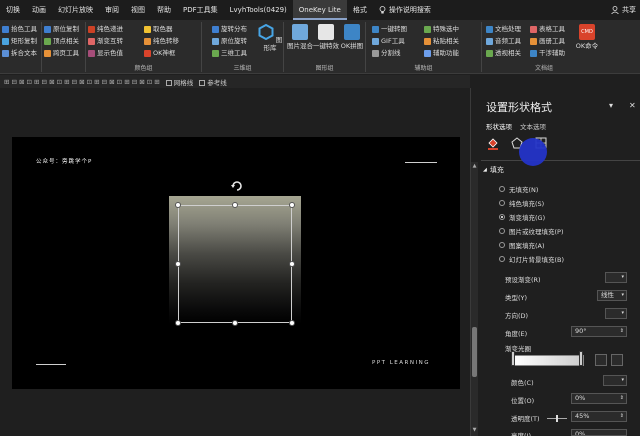 The image size is (640, 436). What do you see at coordinates (393, 41) in the screenshot?
I see `button-label: GIF工具` at bounding box center [393, 41].